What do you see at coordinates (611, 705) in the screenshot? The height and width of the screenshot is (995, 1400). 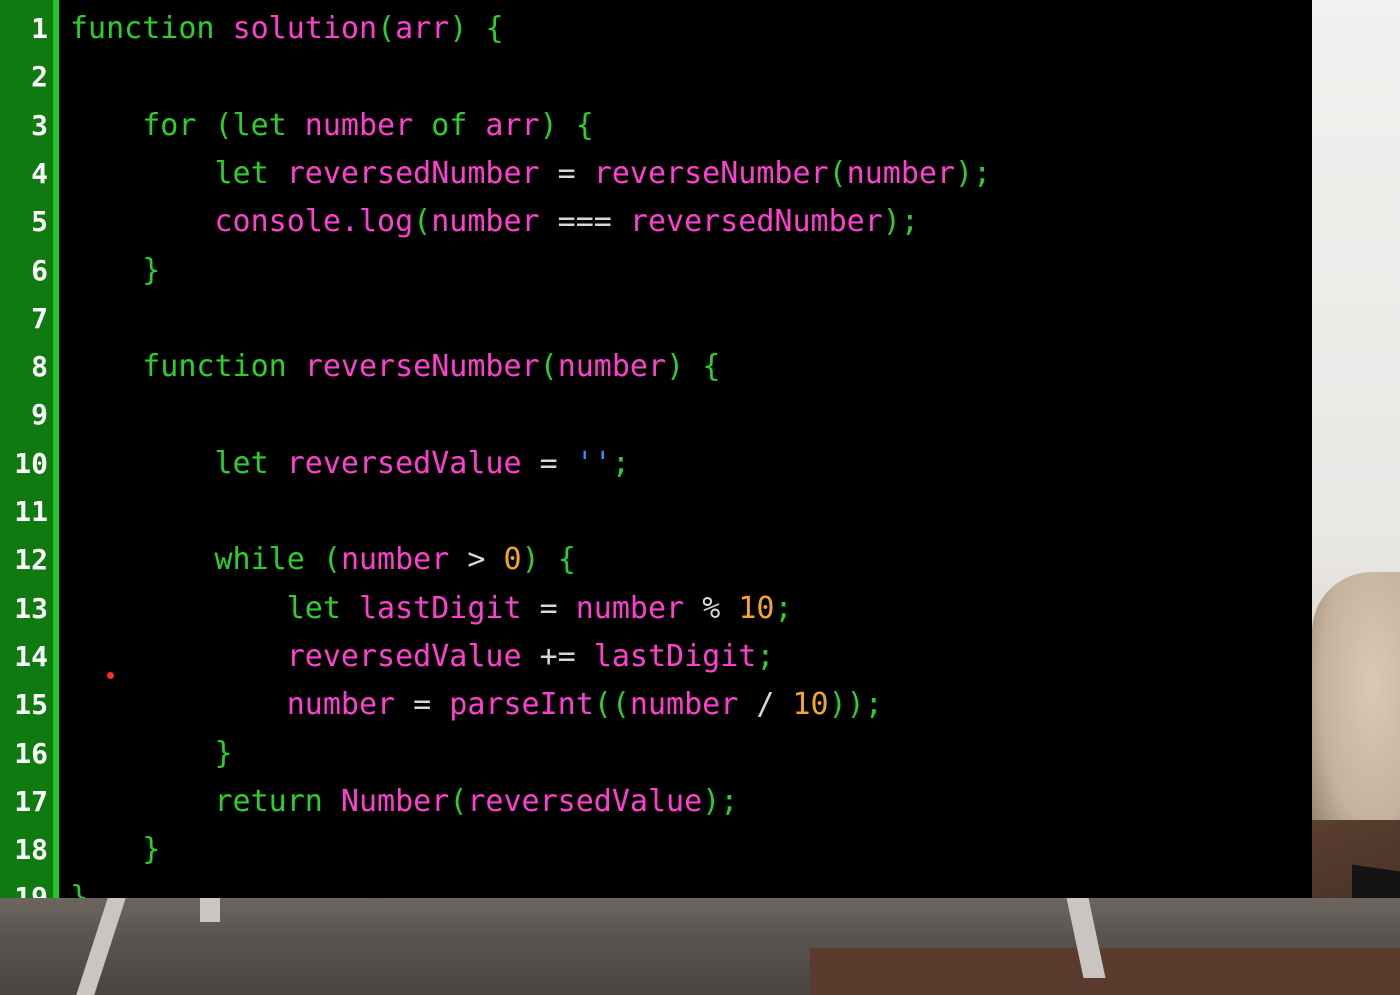 I see `code-token: ((` at bounding box center [611, 705].